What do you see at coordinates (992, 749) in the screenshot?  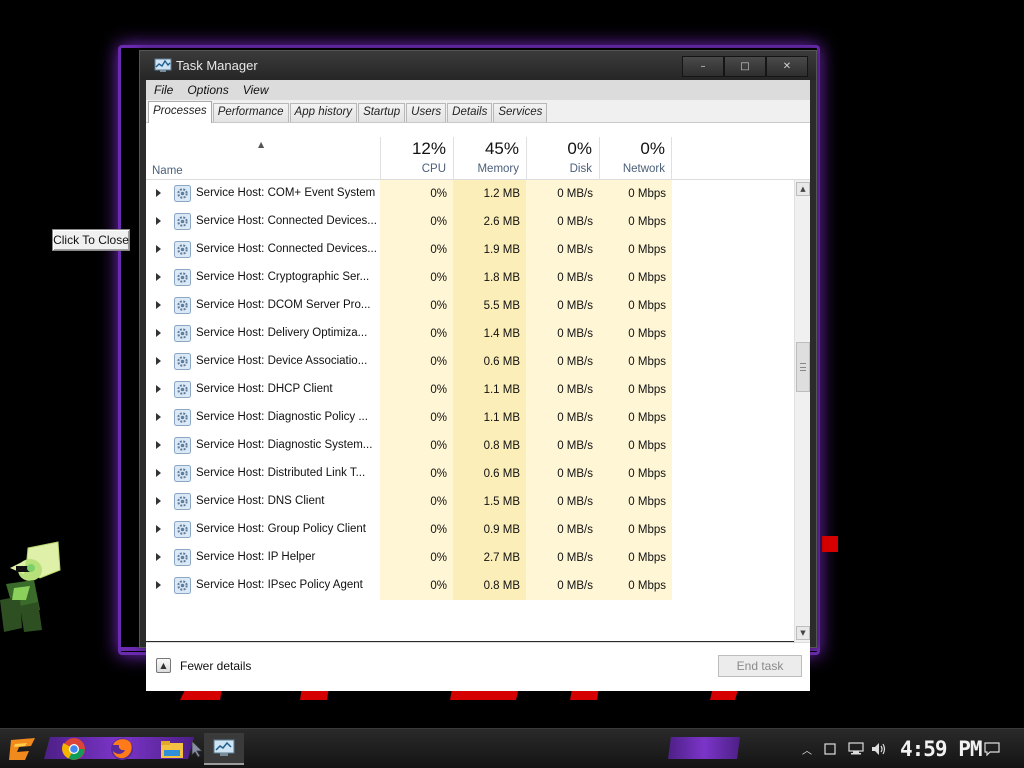 I see `action-center-icon` at bounding box center [992, 749].